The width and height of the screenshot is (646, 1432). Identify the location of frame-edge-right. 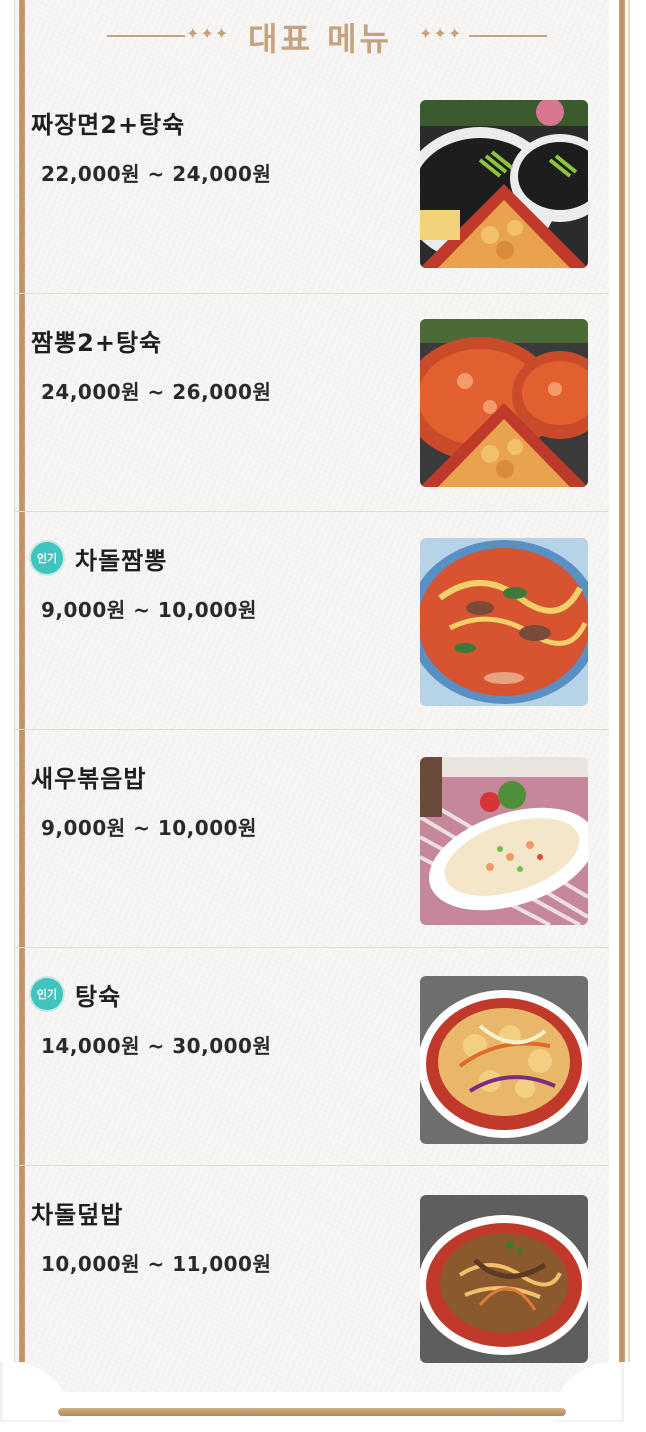
(629, 681).